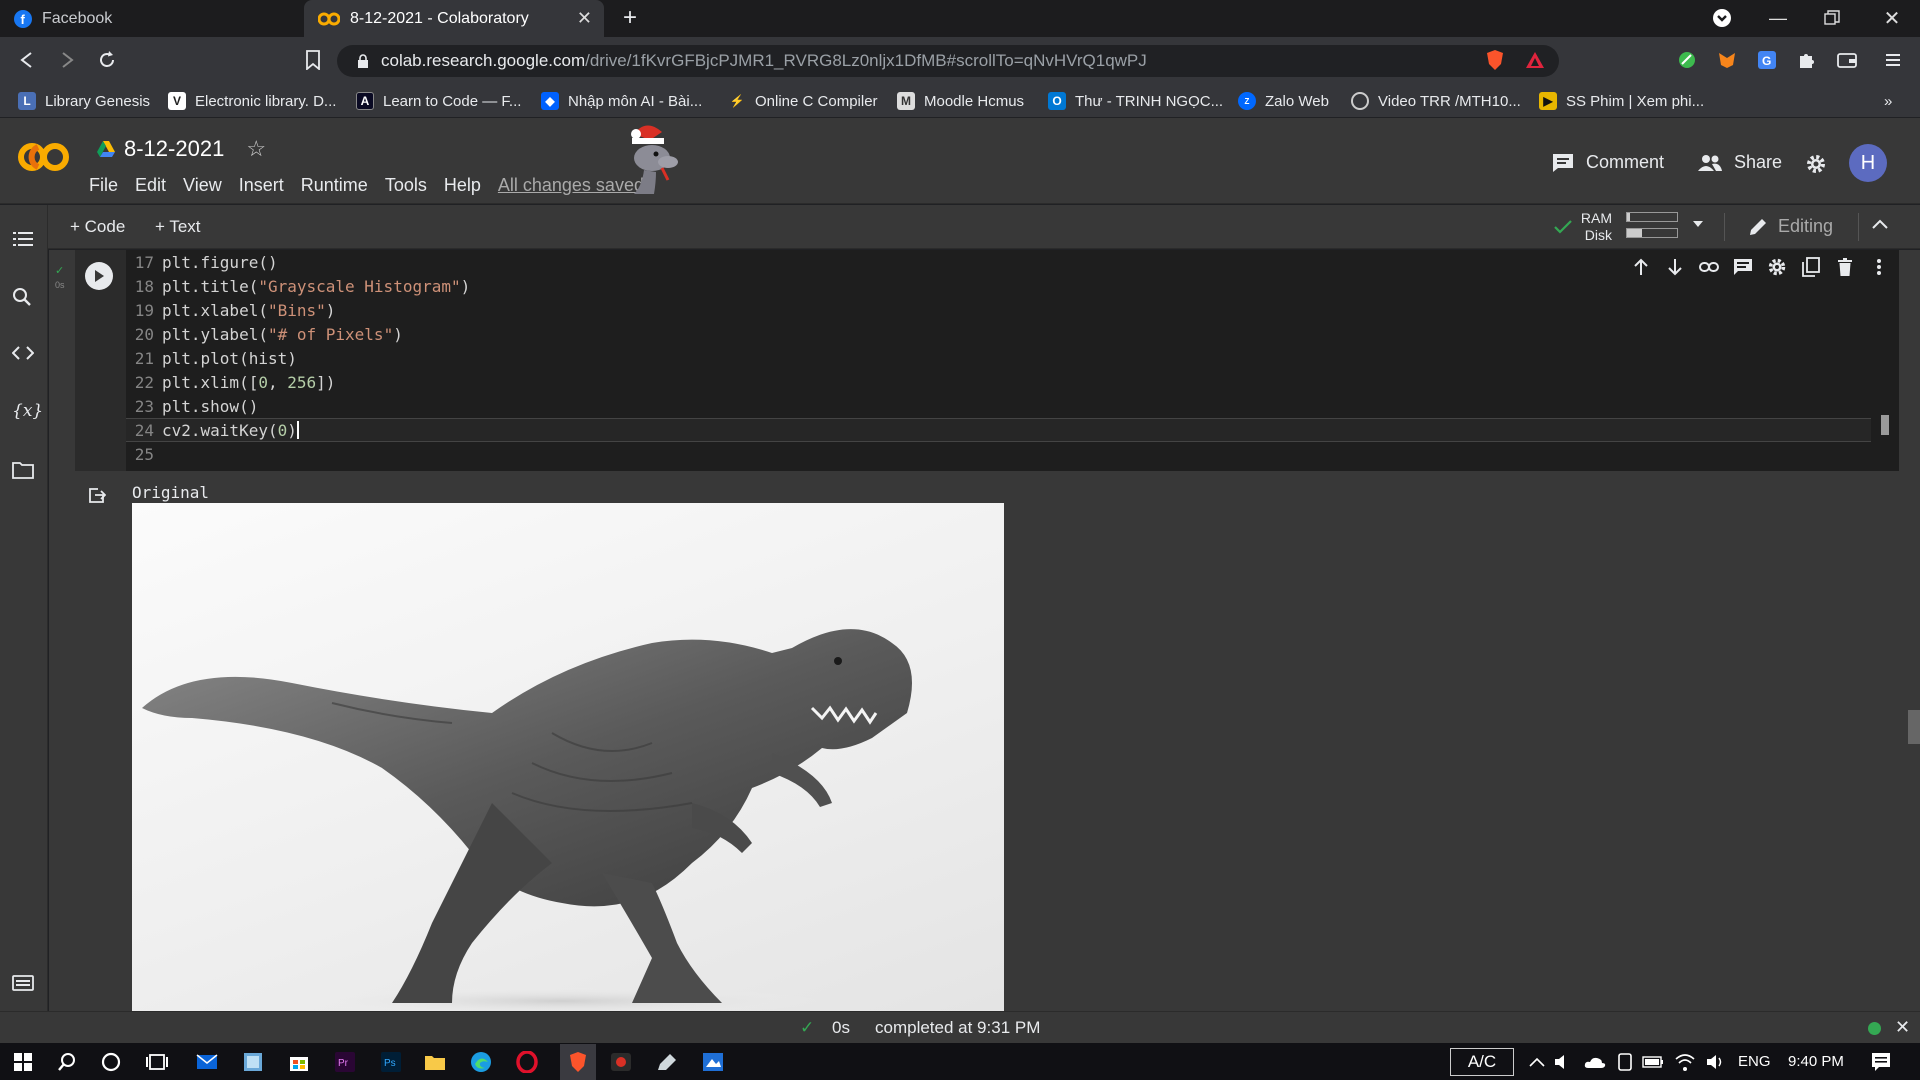 The image size is (1920, 1080). I want to click on comment-button: Comment, so click(1608, 162).